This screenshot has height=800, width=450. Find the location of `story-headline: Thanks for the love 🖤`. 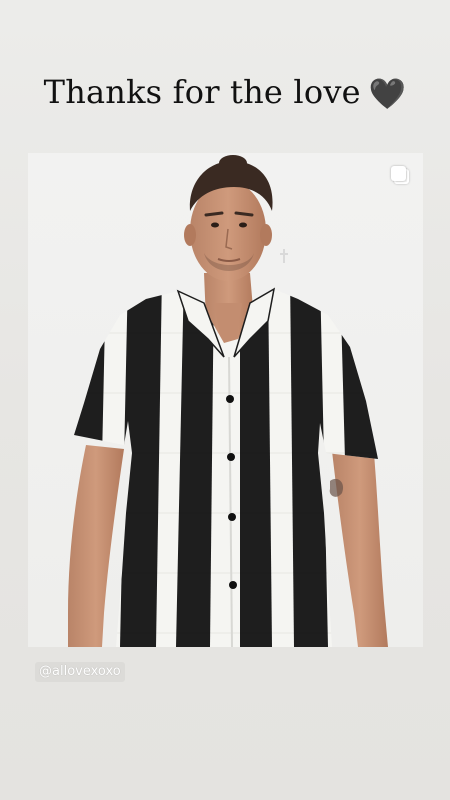

story-headline: Thanks for the love 🖤 is located at coordinates (225, 93).